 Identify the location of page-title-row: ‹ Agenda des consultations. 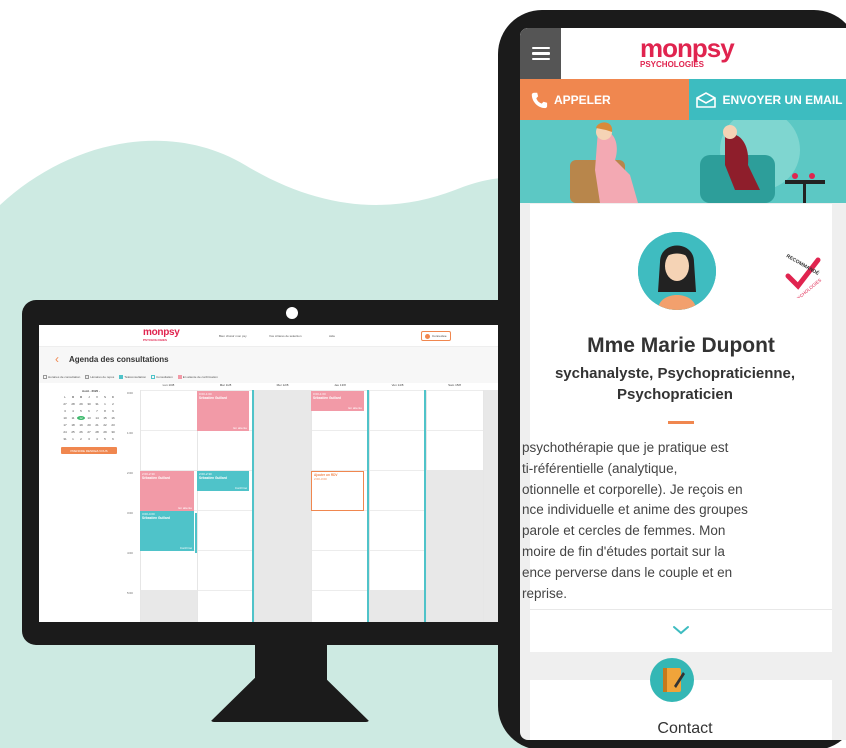
(293, 359).